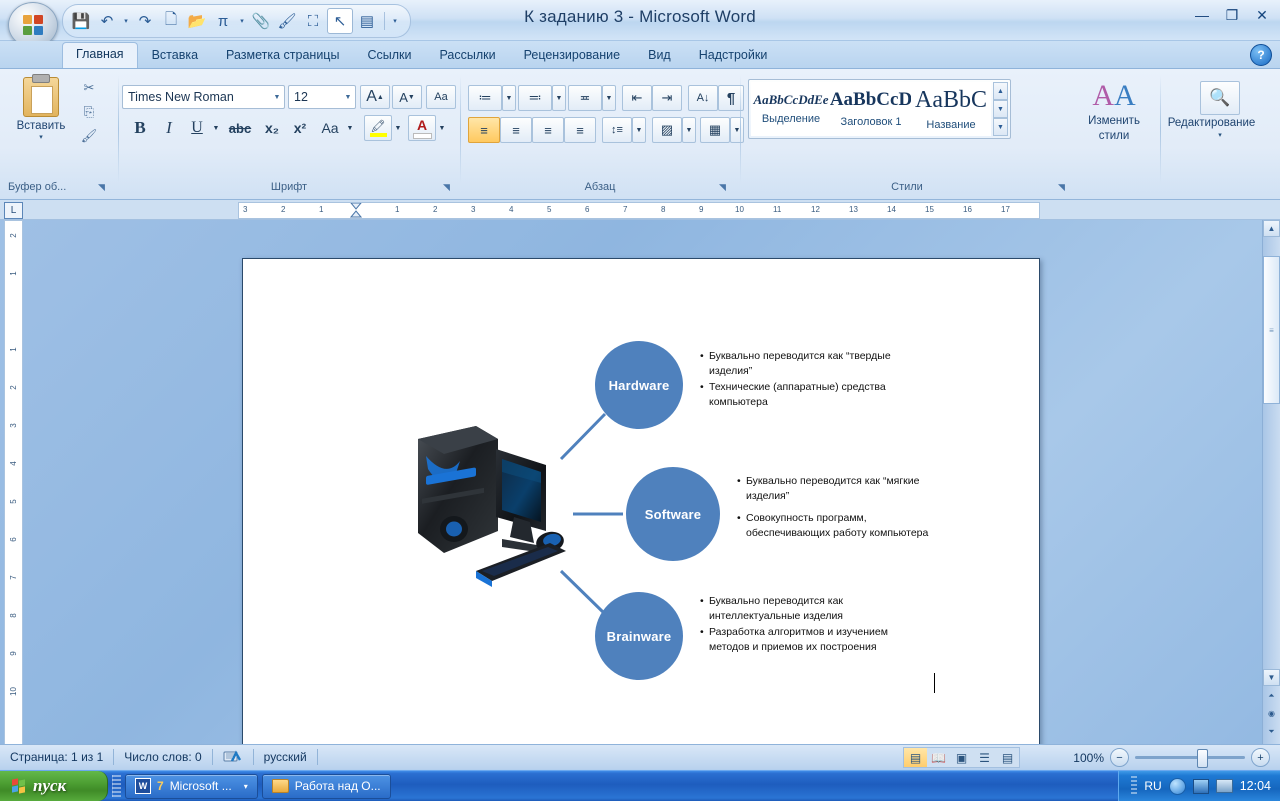  Describe the element at coordinates (938, 757) in the screenshot. I see `full-screen-reading-view-button: 📖` at that location.